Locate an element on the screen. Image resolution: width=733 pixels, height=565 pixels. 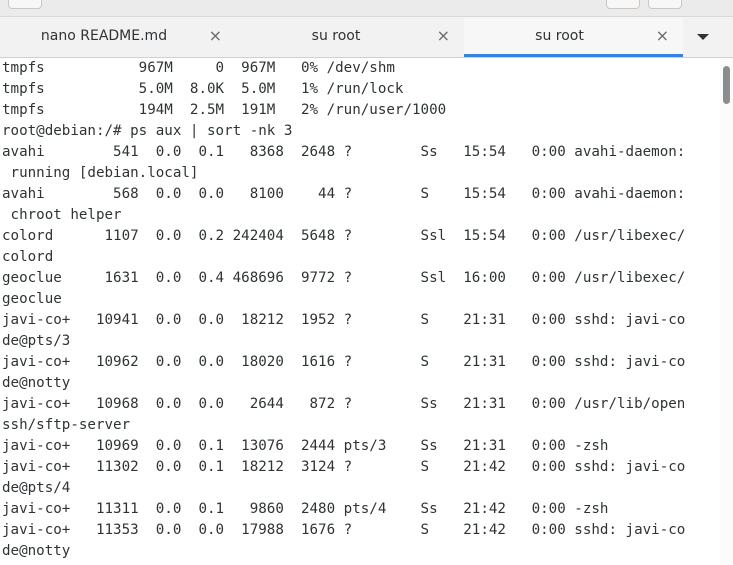
chevron-down-icon is located at coordinates (703, 37).